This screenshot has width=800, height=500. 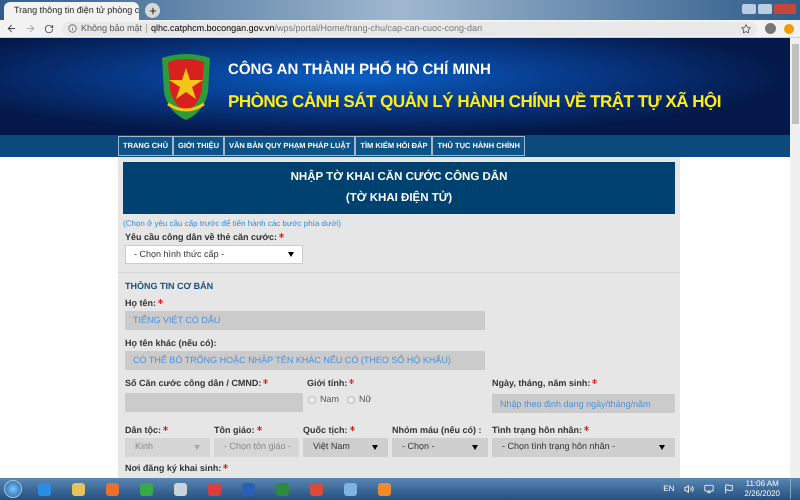 I want to click on select-field: - Chọn tình trạng hôn nhân -, so click(x=583, y=447).